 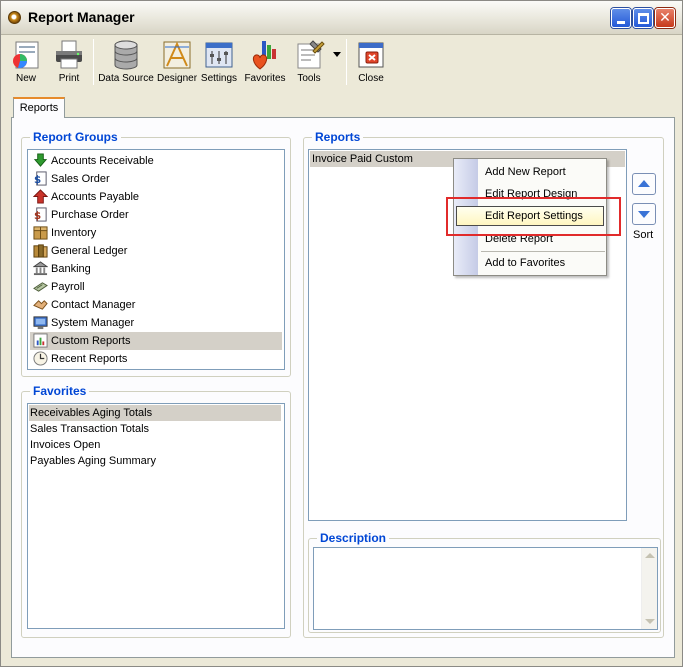 What do you see at coordinates (265, 78) in the screenshot?
I see `favorites-button-label: Favorites` at bounding box center [265, 78].